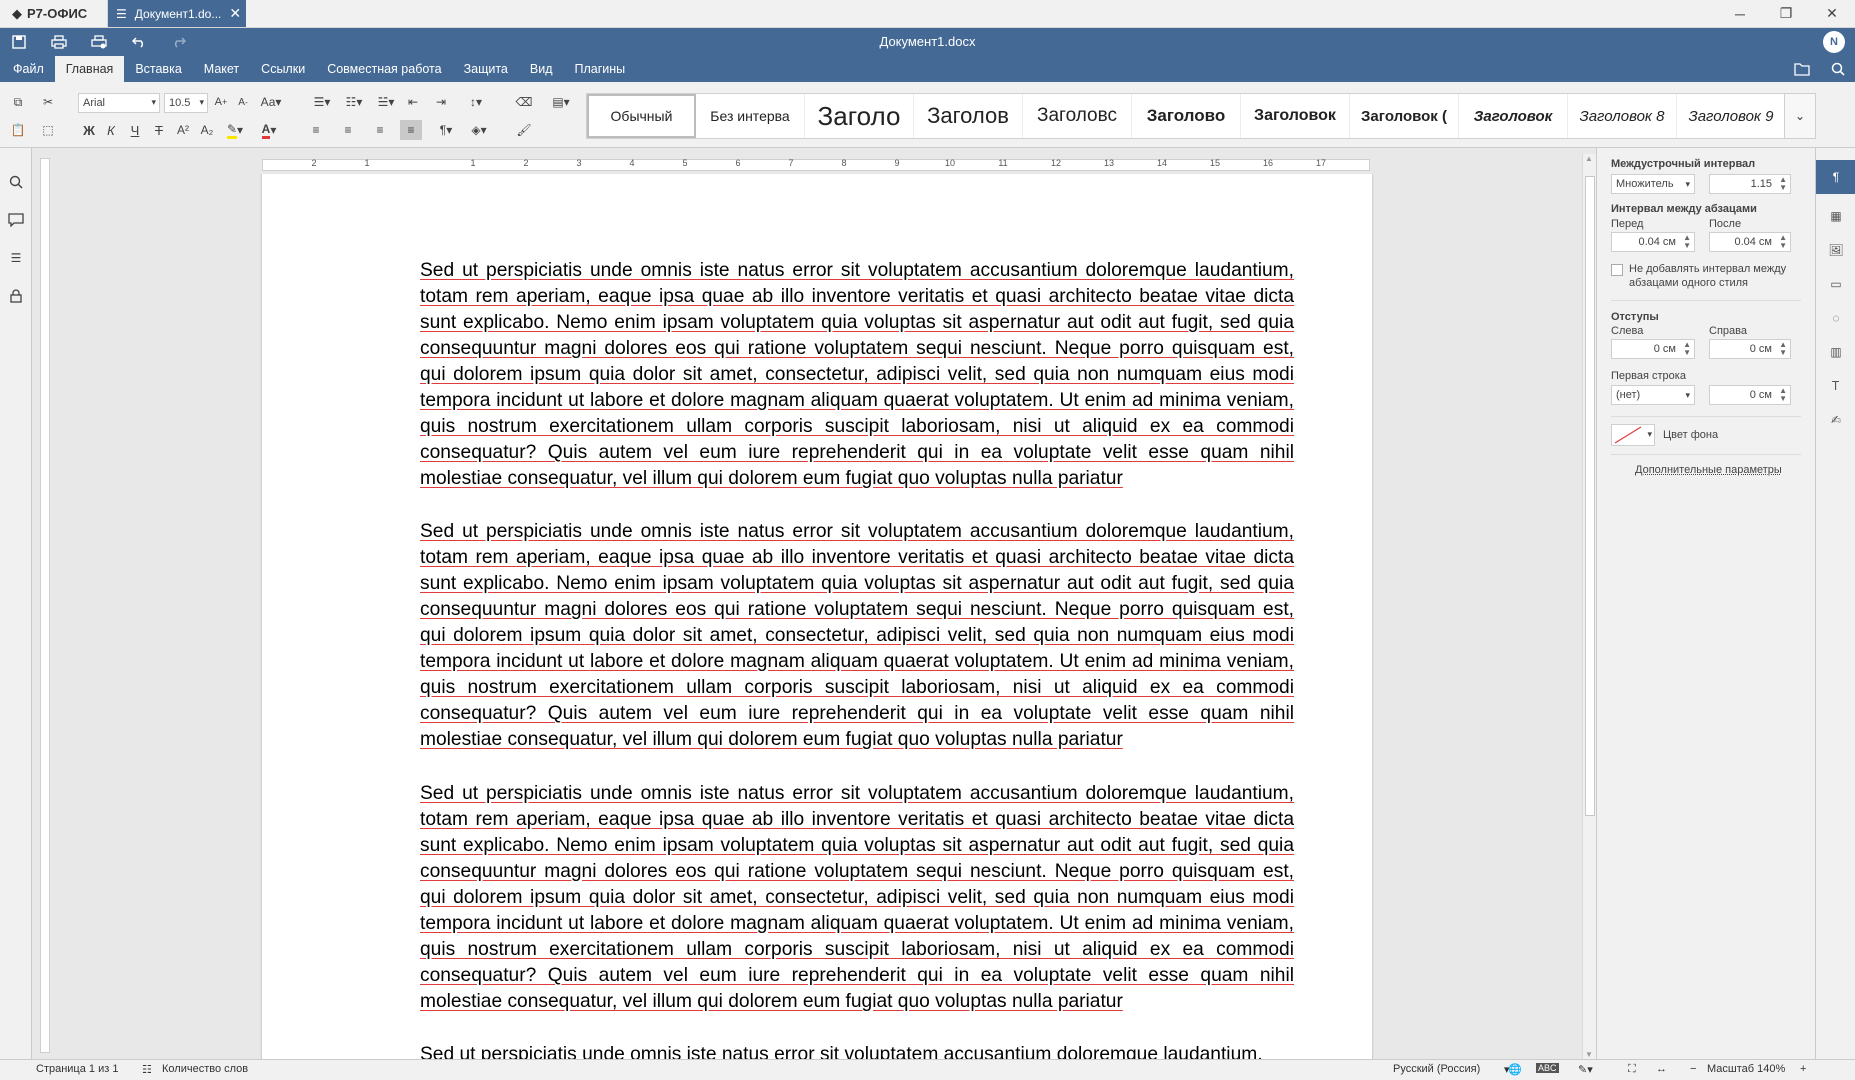 The height and width of the screenshot is (1080, 1855). Describe the element at coordinates (1800, 116) in the screenshot. I see `styles-expand-button: ⌄` at that location.